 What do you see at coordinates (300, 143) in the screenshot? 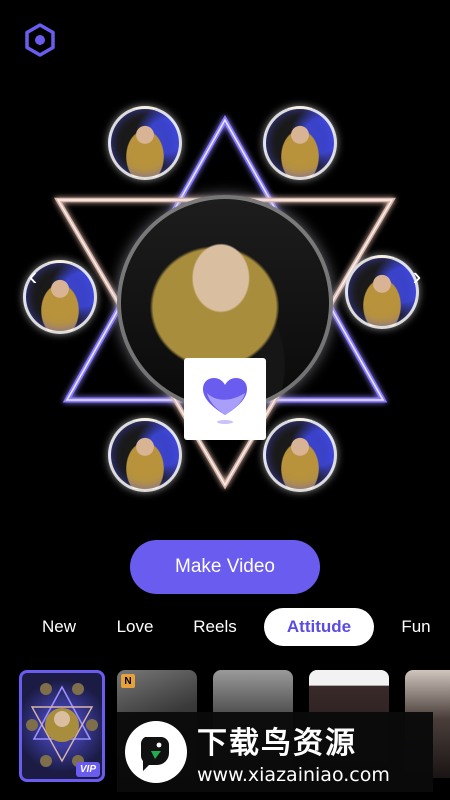
I see `orb-photo-top-right` at bounding box center [300, 143].